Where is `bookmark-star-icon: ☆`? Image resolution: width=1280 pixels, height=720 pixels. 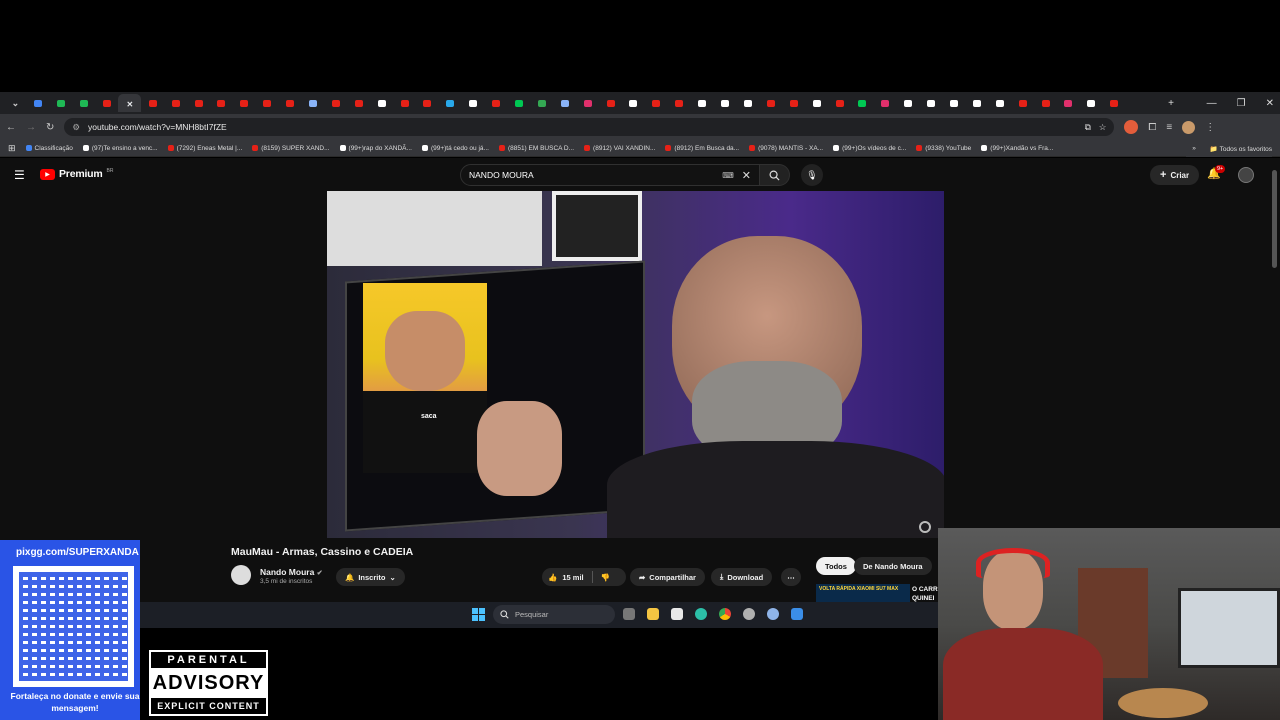
bookmark-star-icon: ☆ is located at coordinates (1103, 127).